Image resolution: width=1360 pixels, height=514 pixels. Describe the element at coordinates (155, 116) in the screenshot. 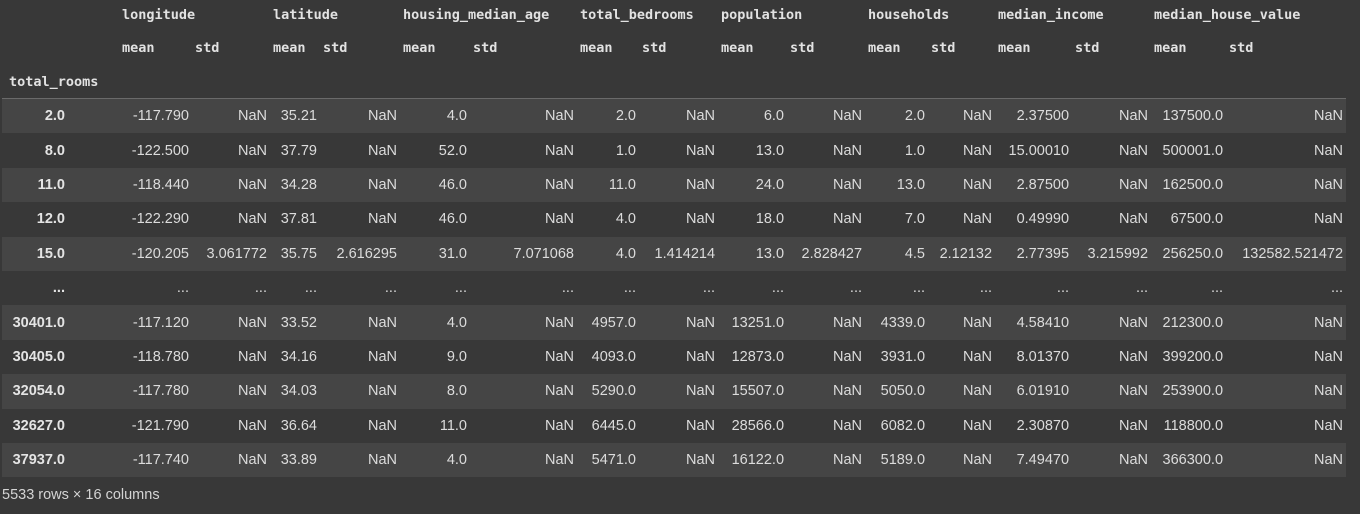

I see `table-cell: -117.790` at that location.